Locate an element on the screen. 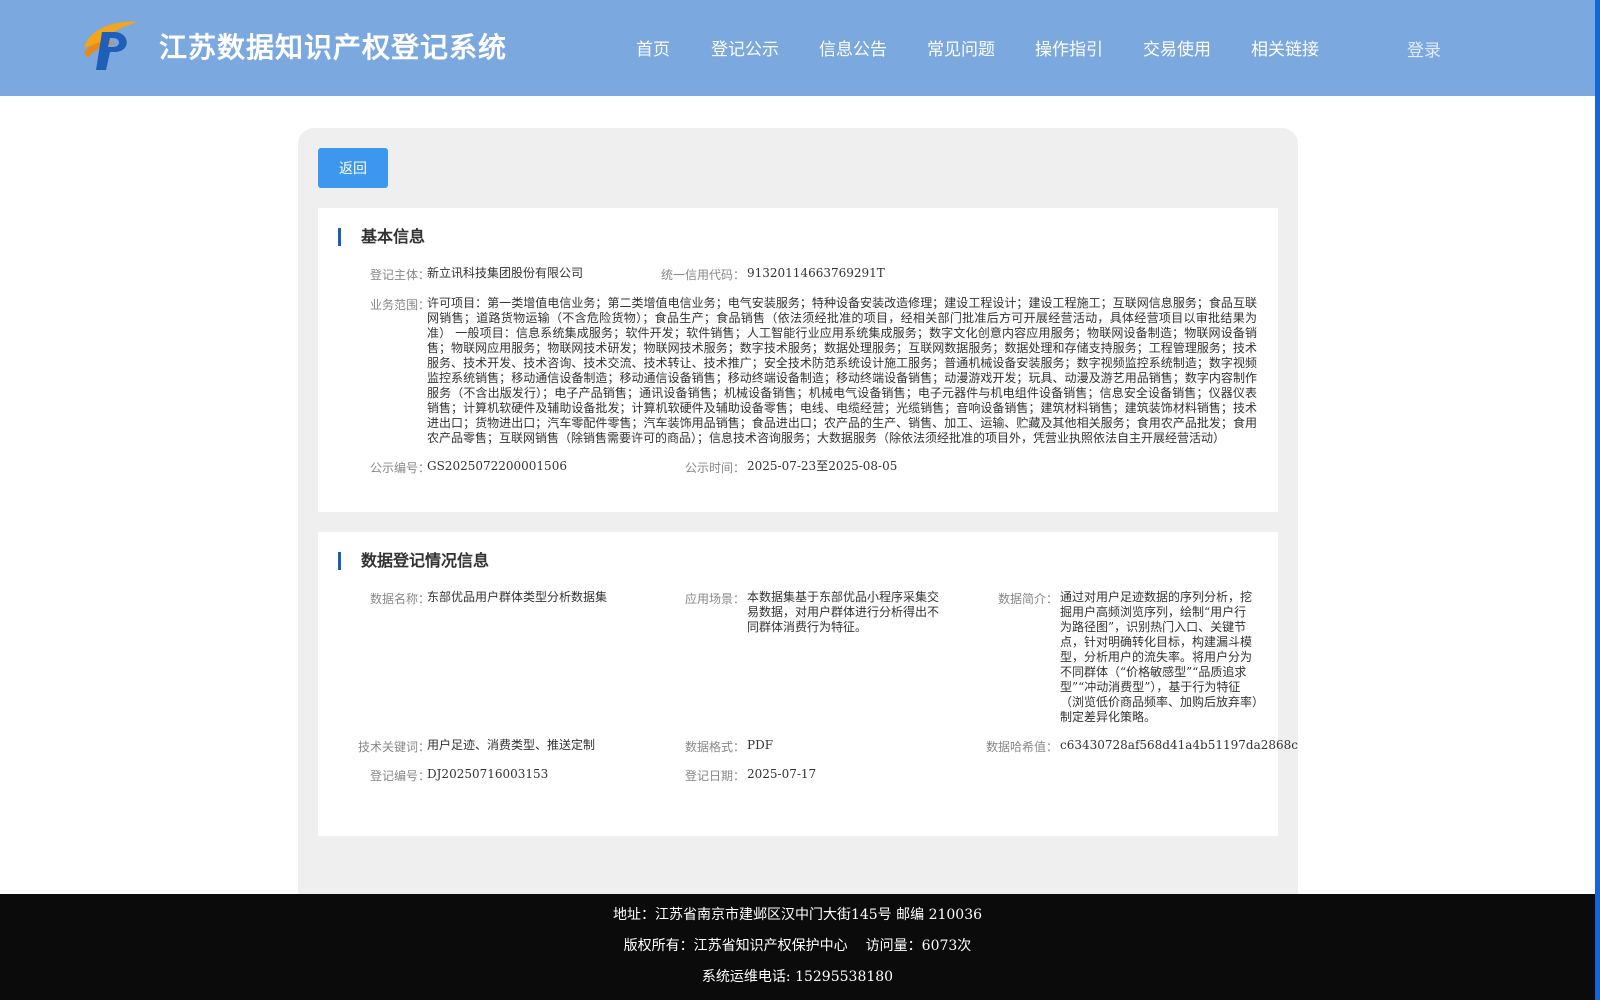 This screenshot has height=1000, width=1600. window-edge is located at coordinates (1597, 500).